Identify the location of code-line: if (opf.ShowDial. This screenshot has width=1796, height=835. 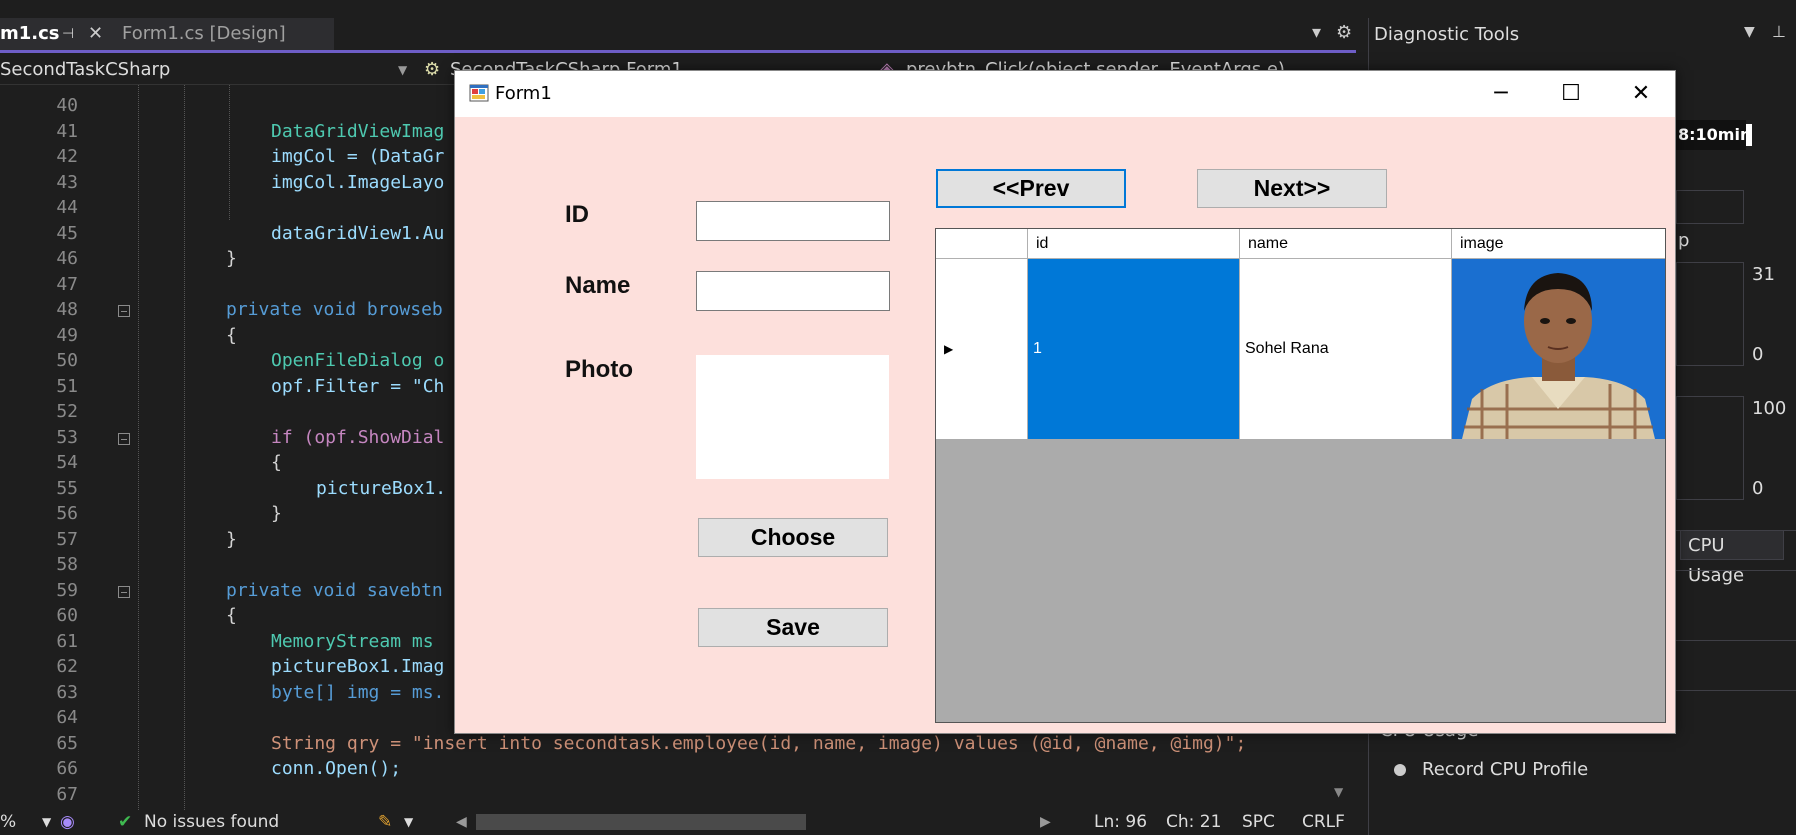
(358, 437).